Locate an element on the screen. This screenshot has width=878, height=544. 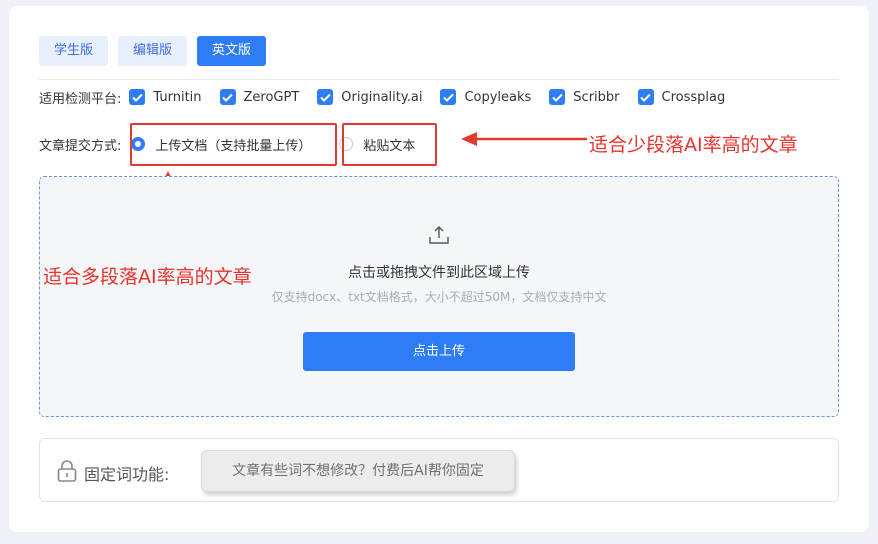
checkbox-label: ZeroGPT is located at coordinates (271, 97).